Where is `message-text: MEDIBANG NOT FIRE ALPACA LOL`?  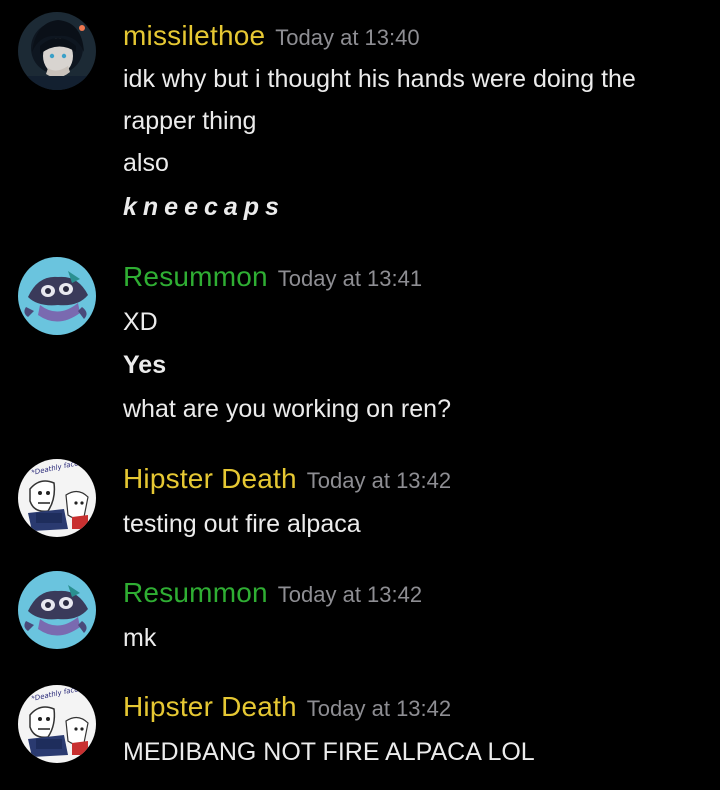 message-text: MEDIBANG NOT FIRE ALPACA LOL is located at coordinates (329, 752).